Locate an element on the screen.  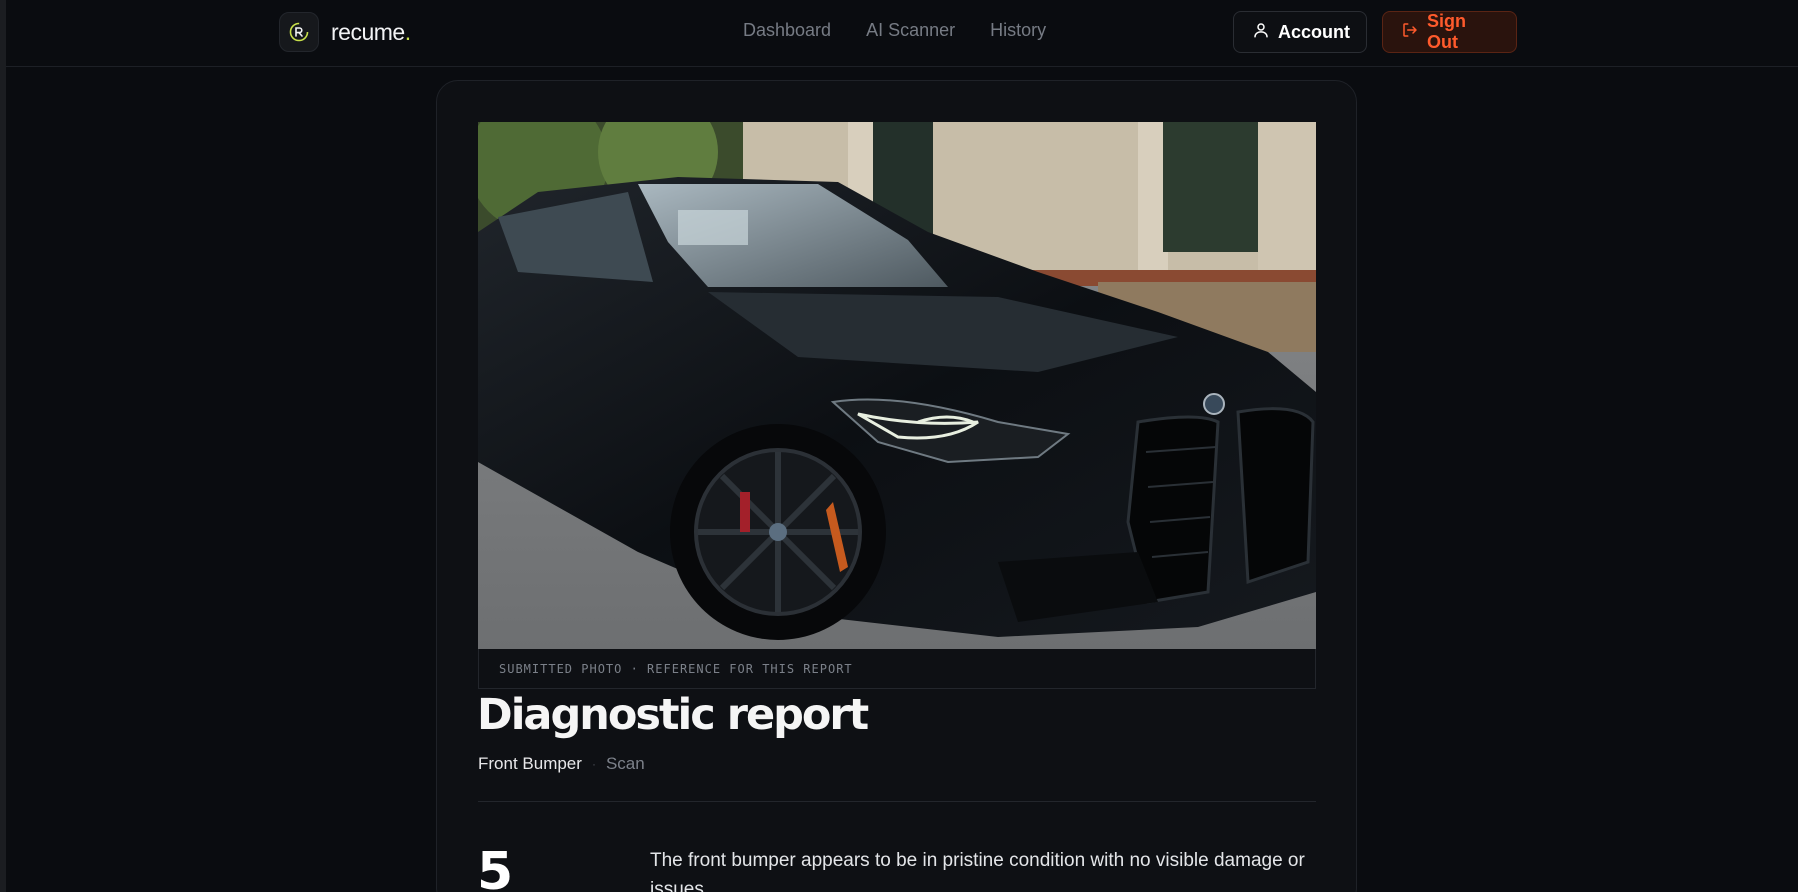
report-meta: Front Bumper · Scan is located at coordinates (561, 764).